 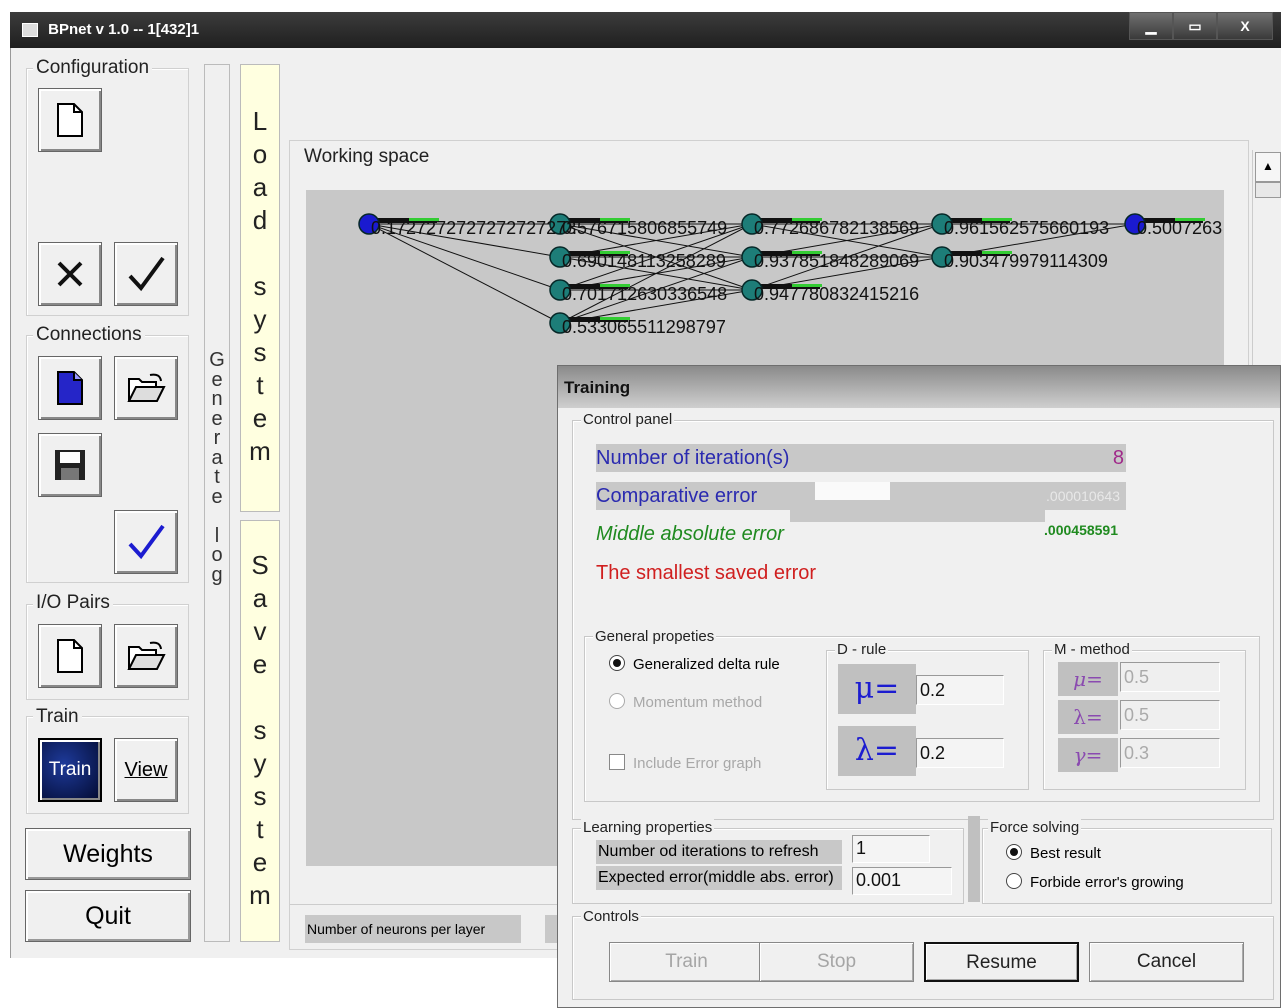 What do you see at coordinates (217, 360) in the screenshot?
I see `generate_log-char: G` at bounding box center [217, 360].